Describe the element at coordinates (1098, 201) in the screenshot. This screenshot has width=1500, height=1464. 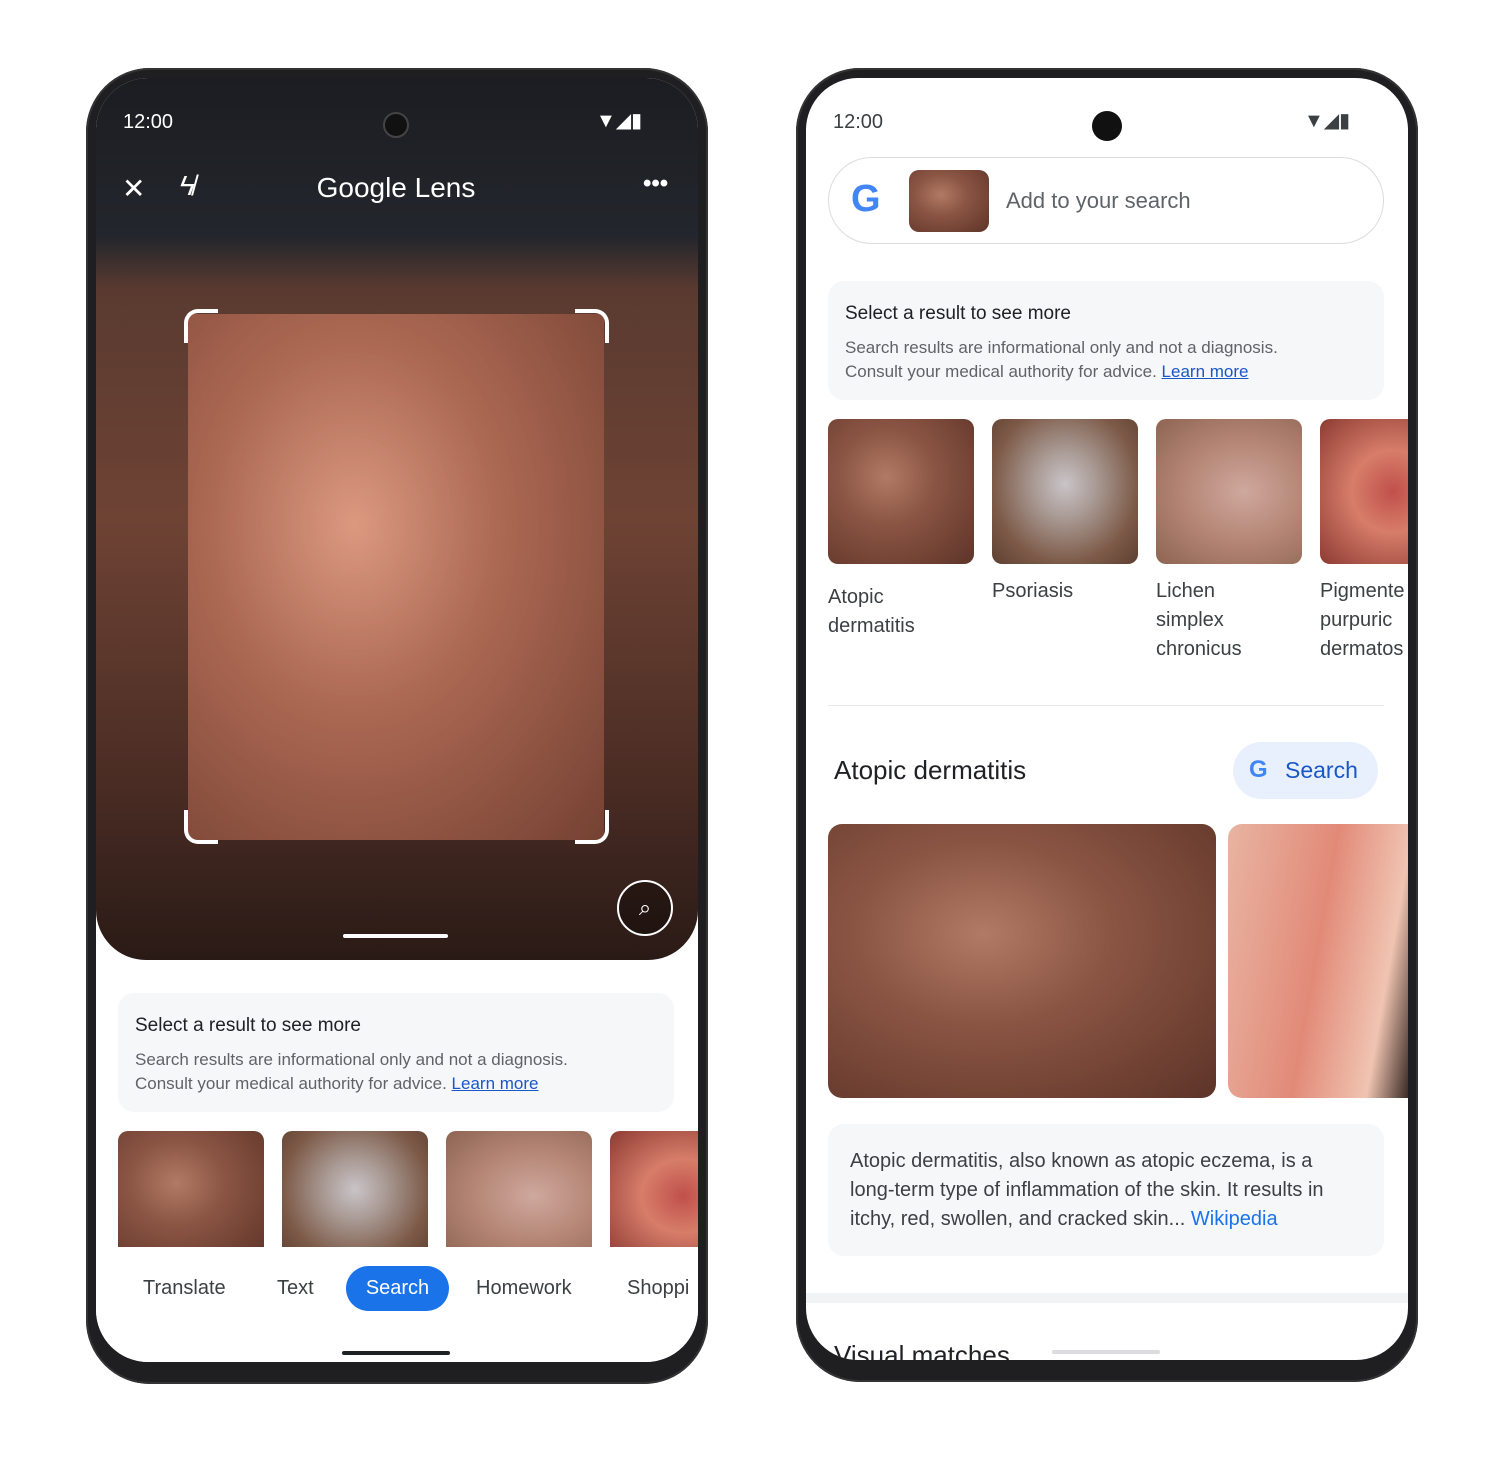
I see `search-input: Add to your search` at that location.